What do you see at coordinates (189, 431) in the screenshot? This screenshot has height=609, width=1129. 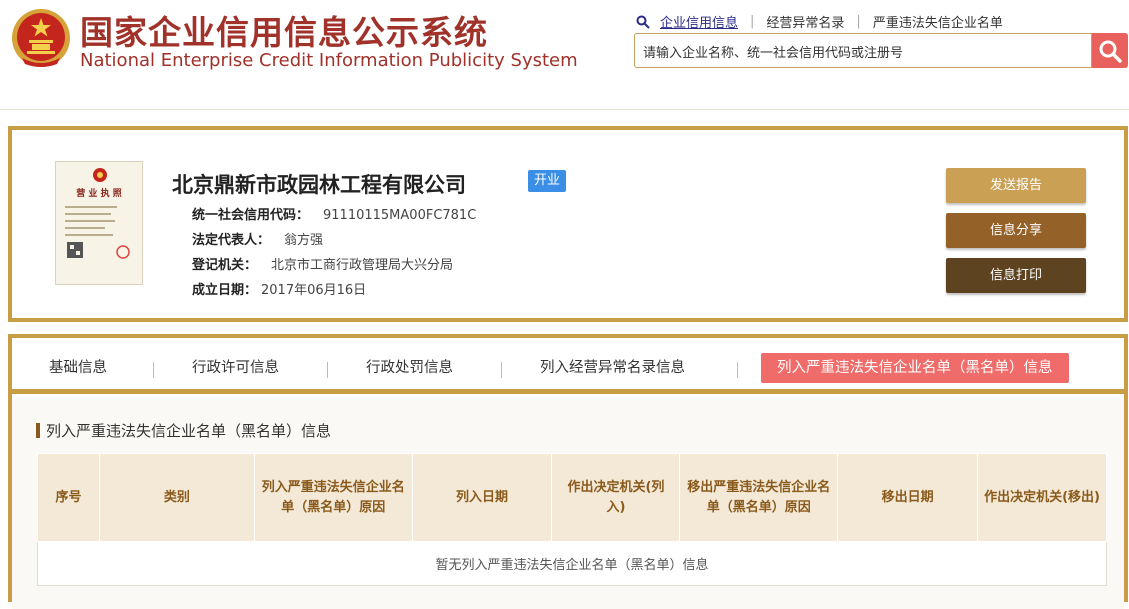 I see `section-title-text: 列入严重违法失信企业名单（黑名单）信息` at bounding box center [189, 431].